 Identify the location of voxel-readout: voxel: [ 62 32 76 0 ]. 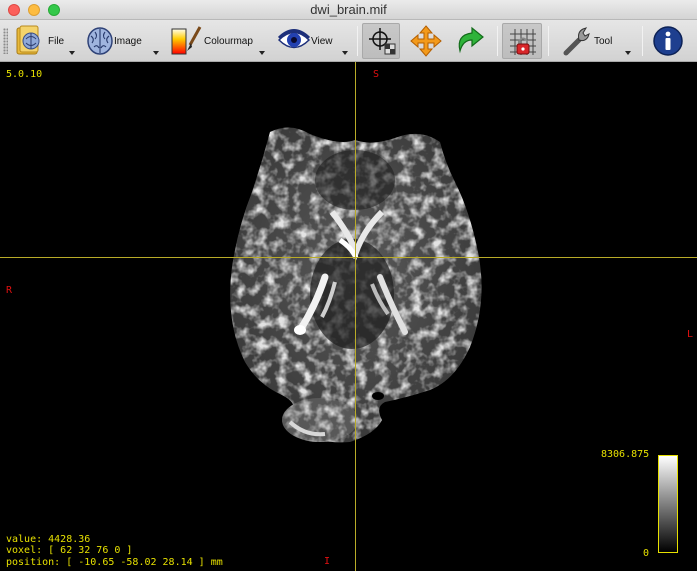
(69, 550).